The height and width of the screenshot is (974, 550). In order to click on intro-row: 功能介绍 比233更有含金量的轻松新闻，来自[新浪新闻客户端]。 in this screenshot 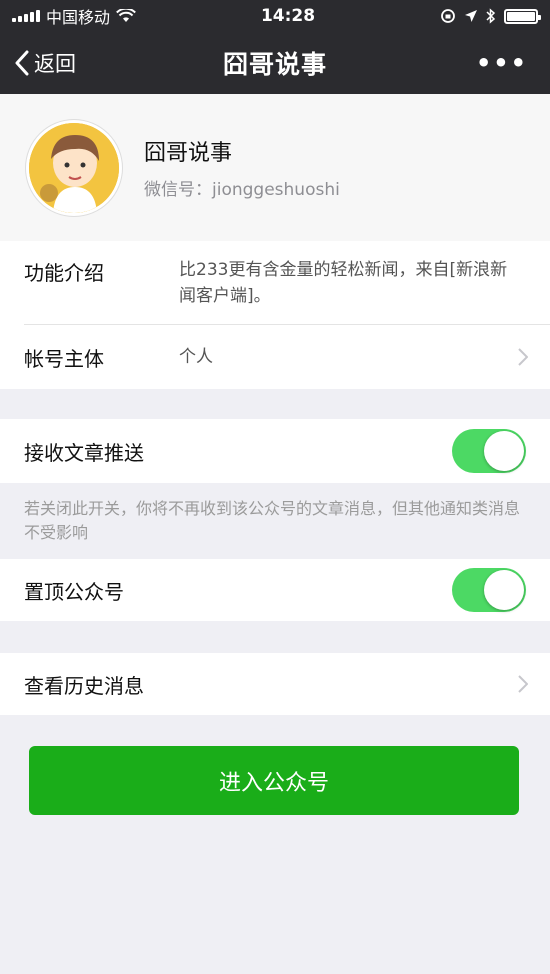, I will do `click(275, 283)`.